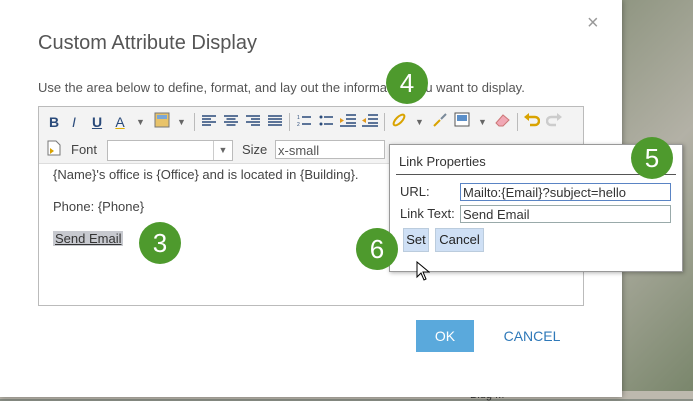 This screenshot has height=401, width=693. I want to click on popup-divider, so click(536, 174).